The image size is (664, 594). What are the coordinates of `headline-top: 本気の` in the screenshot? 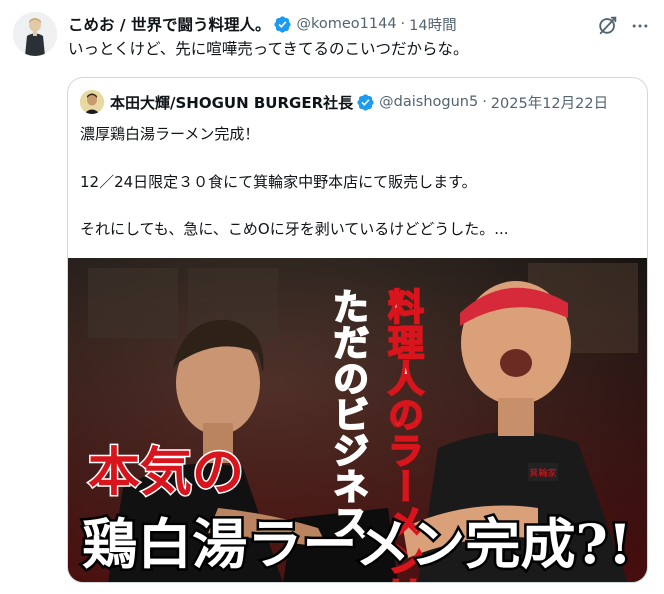 It's located at (166, 472).